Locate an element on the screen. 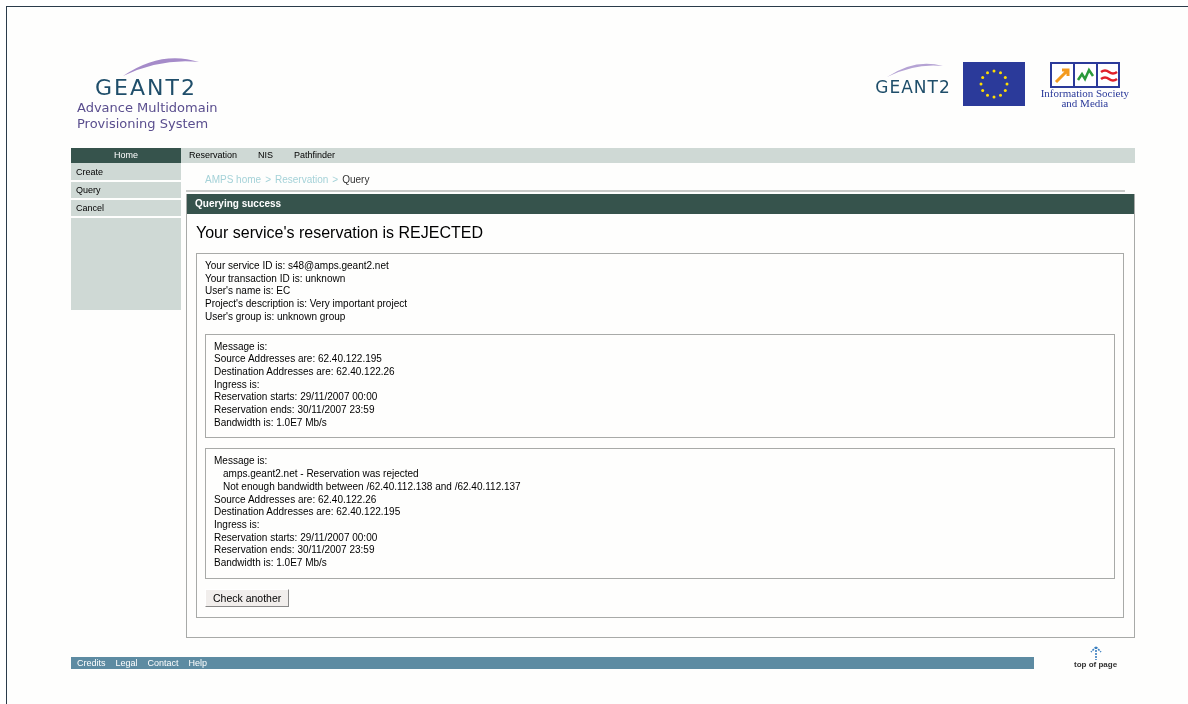  squares-icon is located at coordinates (1084, 75).